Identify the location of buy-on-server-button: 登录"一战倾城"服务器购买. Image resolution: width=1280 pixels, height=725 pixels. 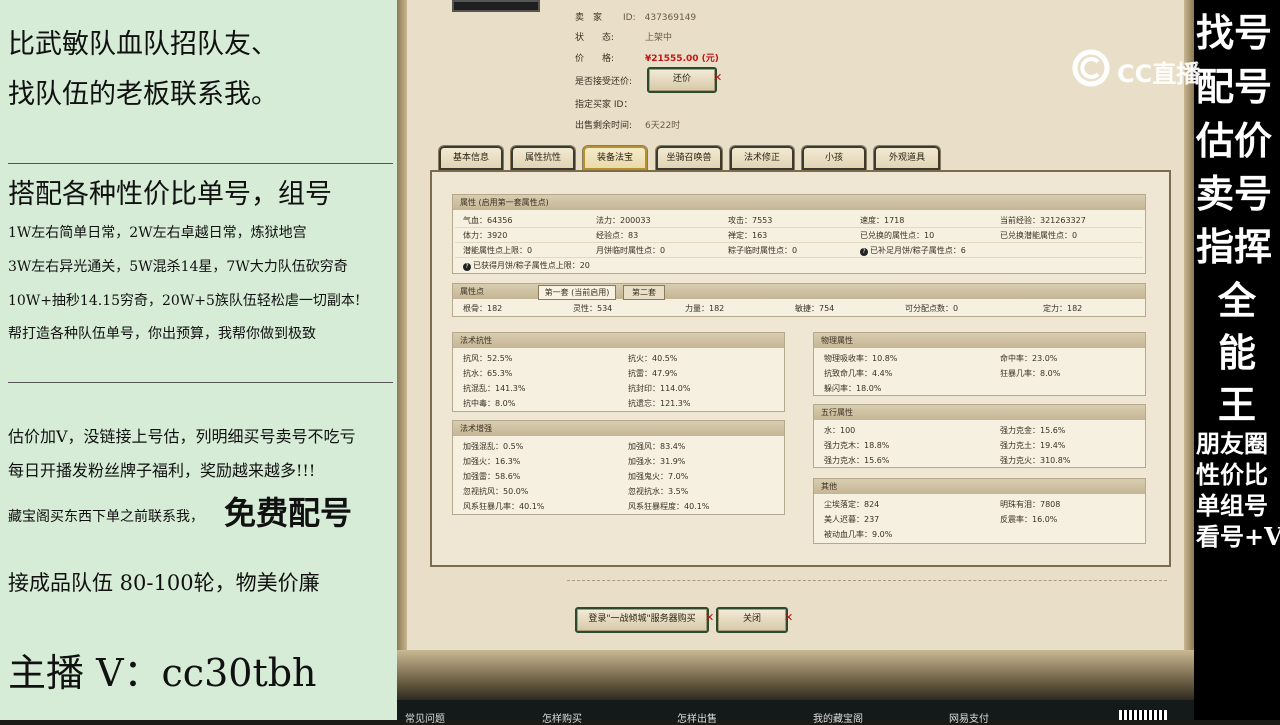
(642, 620).